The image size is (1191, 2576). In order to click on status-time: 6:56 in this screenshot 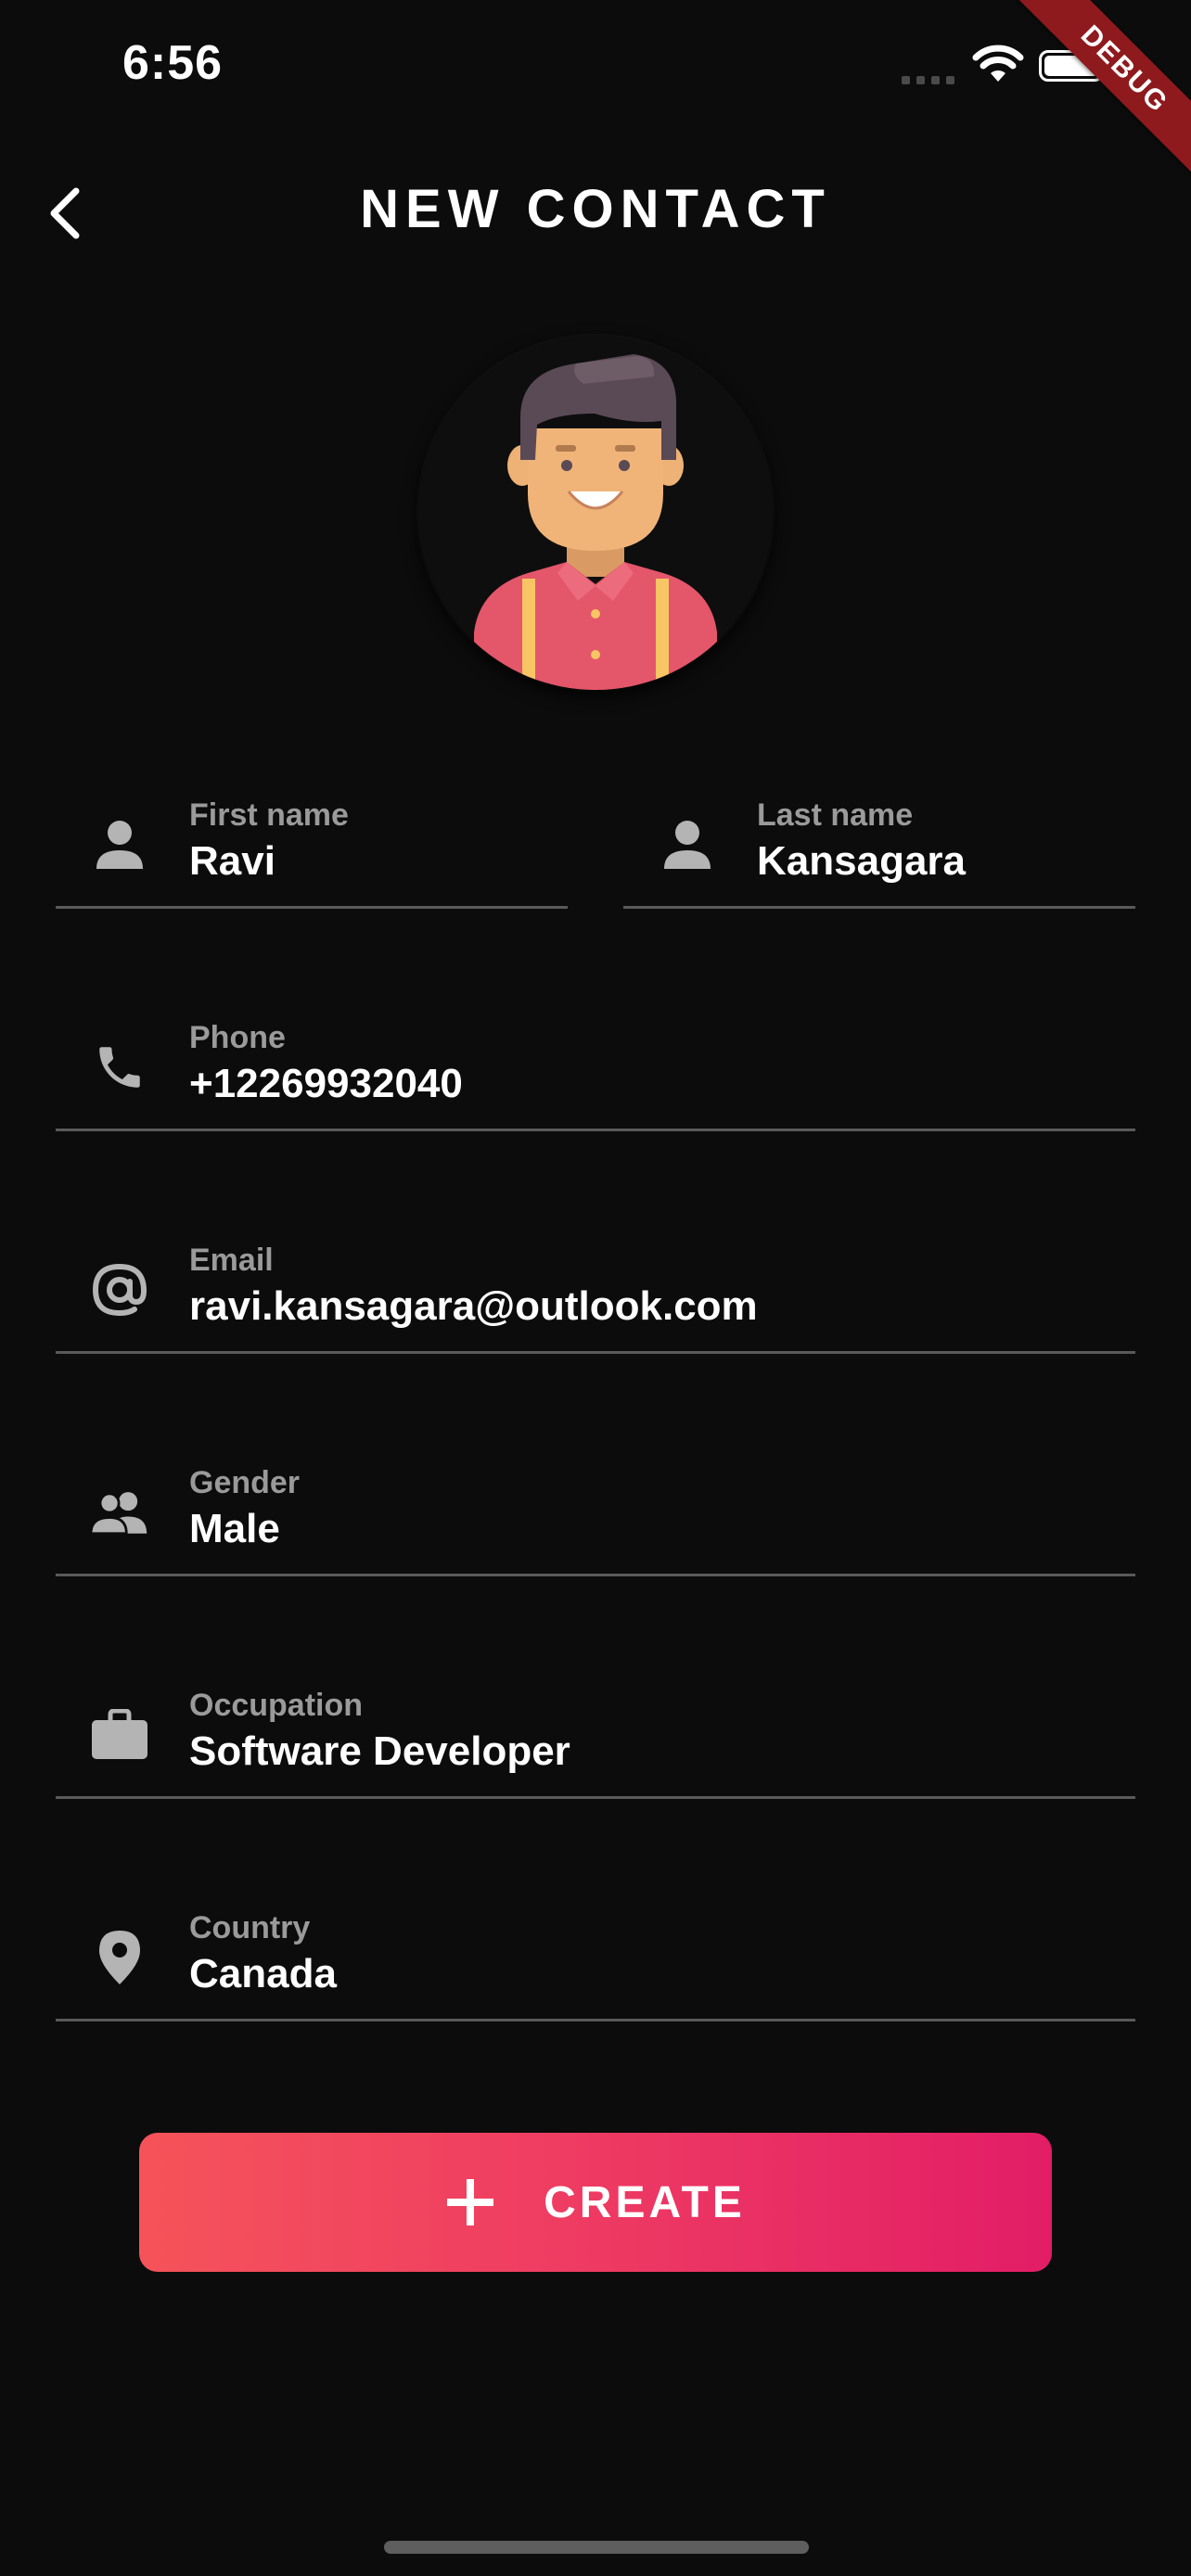, I will do `click(173, 63)`.